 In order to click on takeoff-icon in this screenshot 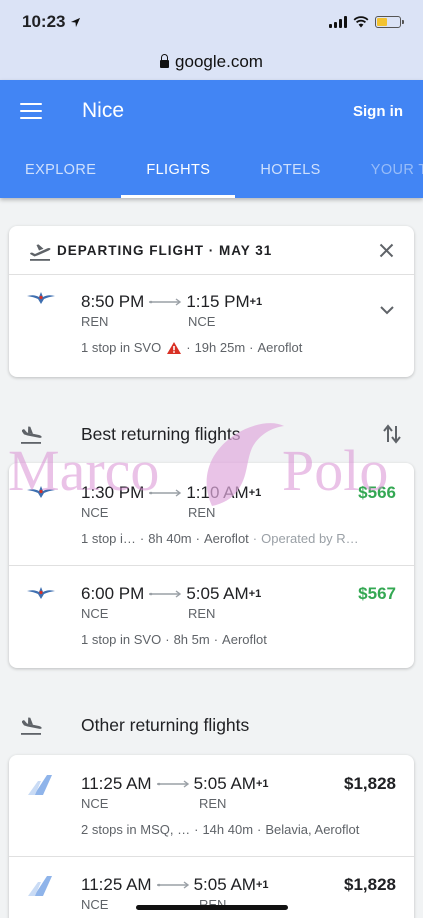, I will do `click(40, 252)`.